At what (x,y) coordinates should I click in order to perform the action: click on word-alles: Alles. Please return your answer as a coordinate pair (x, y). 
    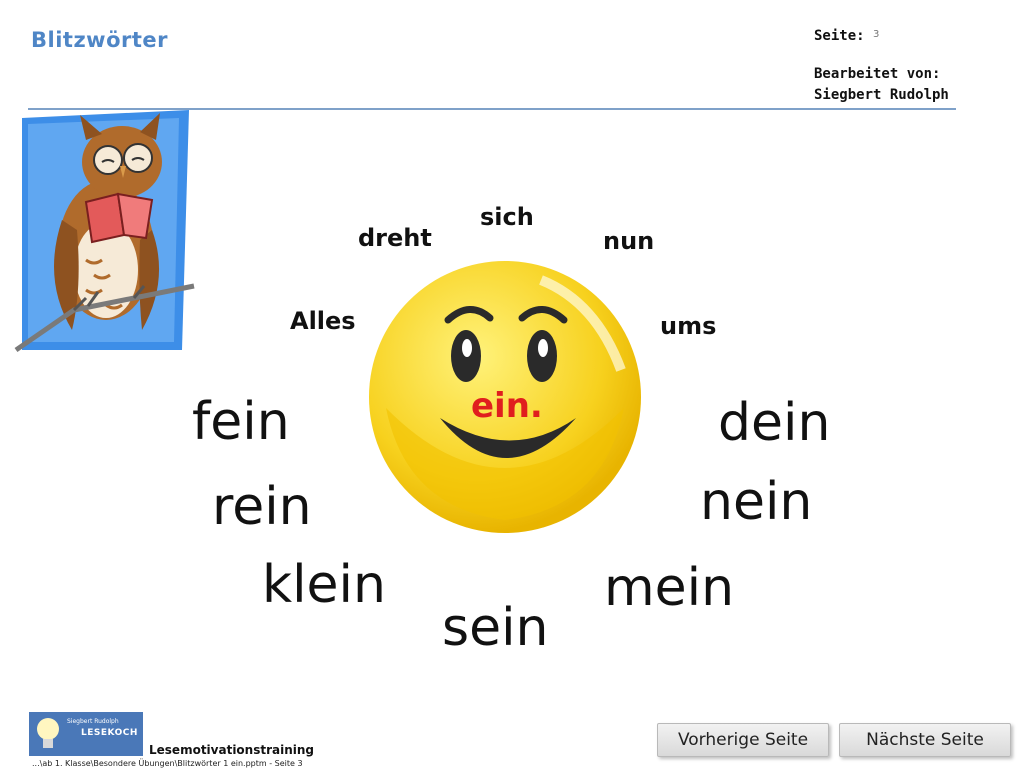
    Looking at the image, I should click on (323, 321).